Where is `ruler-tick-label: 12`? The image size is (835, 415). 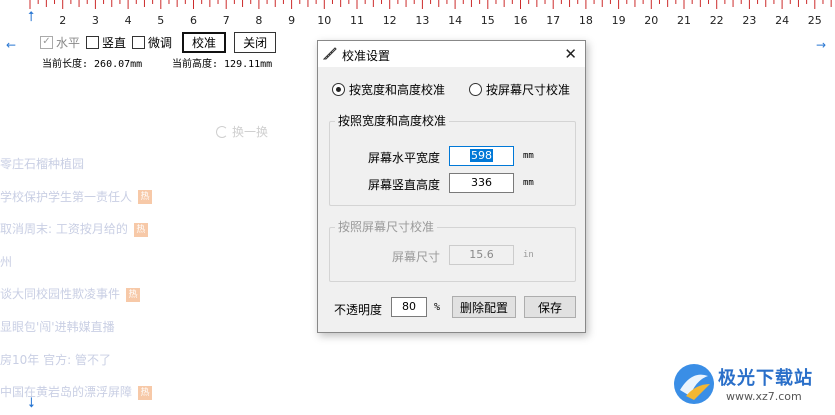
ruler-tick-label: 12 is located at coordinates (390, 20).